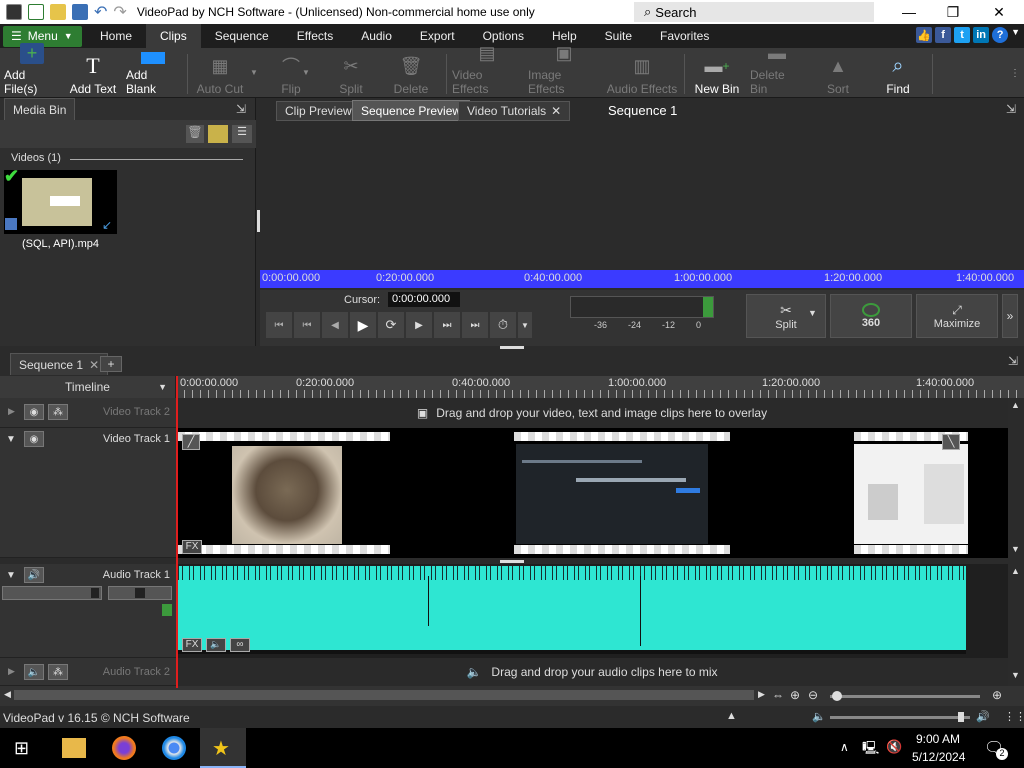 The image size is (1024, 768). I want to click on video-effects-button: ▤ Video Effects, so click(487, 69).